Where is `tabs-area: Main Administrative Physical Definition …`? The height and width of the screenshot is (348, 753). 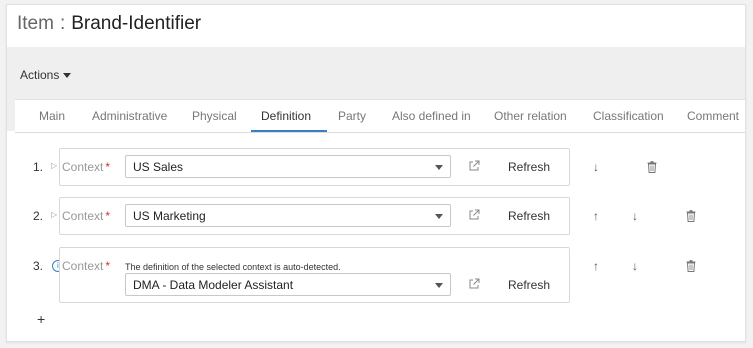 tabs-area: Main Administrative Physical Definition … is located at coordinates (376, 116).